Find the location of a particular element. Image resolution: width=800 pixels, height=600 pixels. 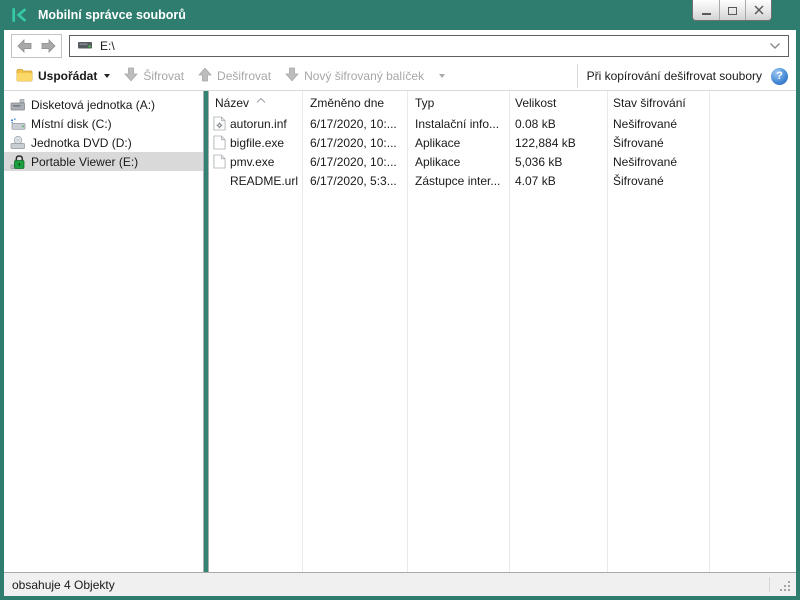

column-header-filler is located at coordinates (752, 102).